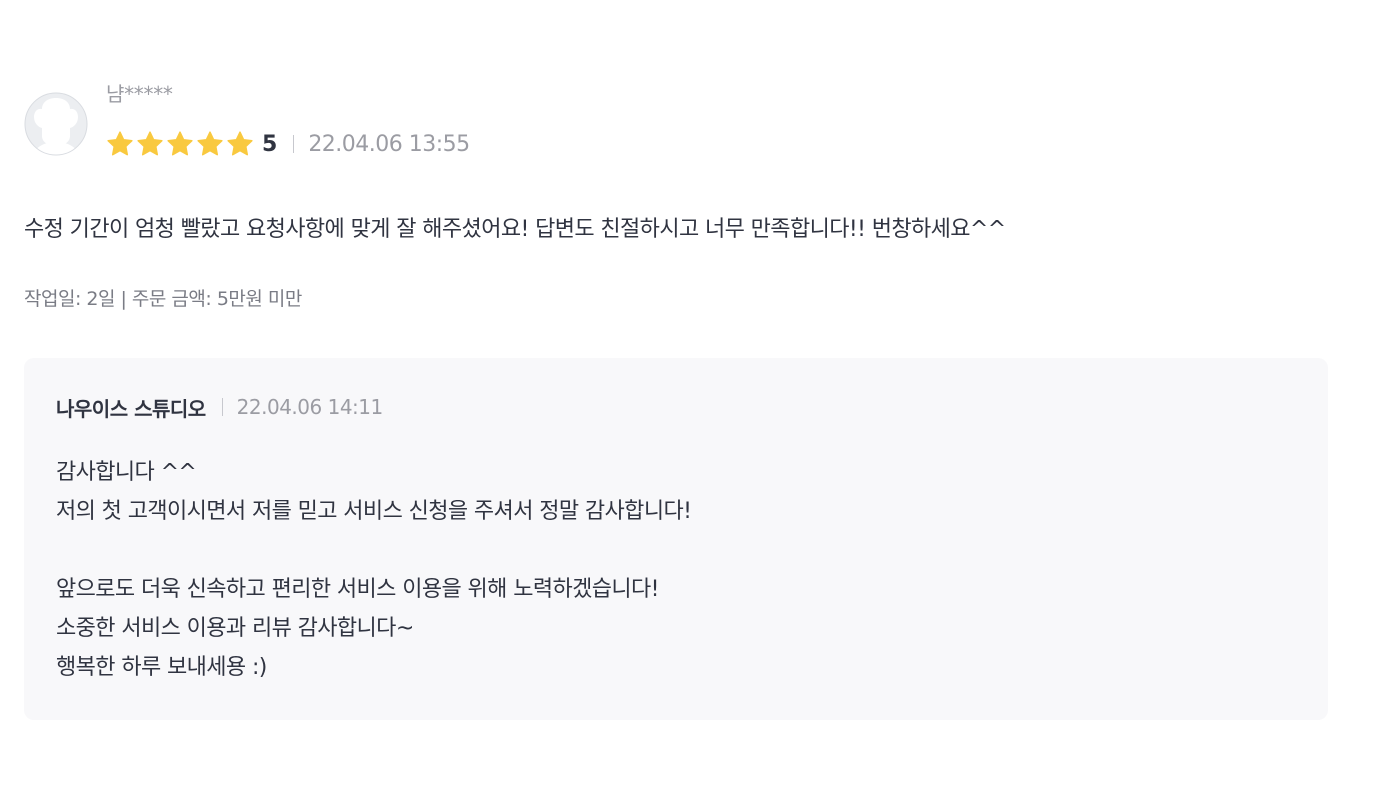 The height and width of the screenshot is (800, 1380). I want to click on reply-line: 앞으로도 더욱 신속하고 편리한 서비스 이용을 위해 노력하겠습니다!, so click(358, 589).